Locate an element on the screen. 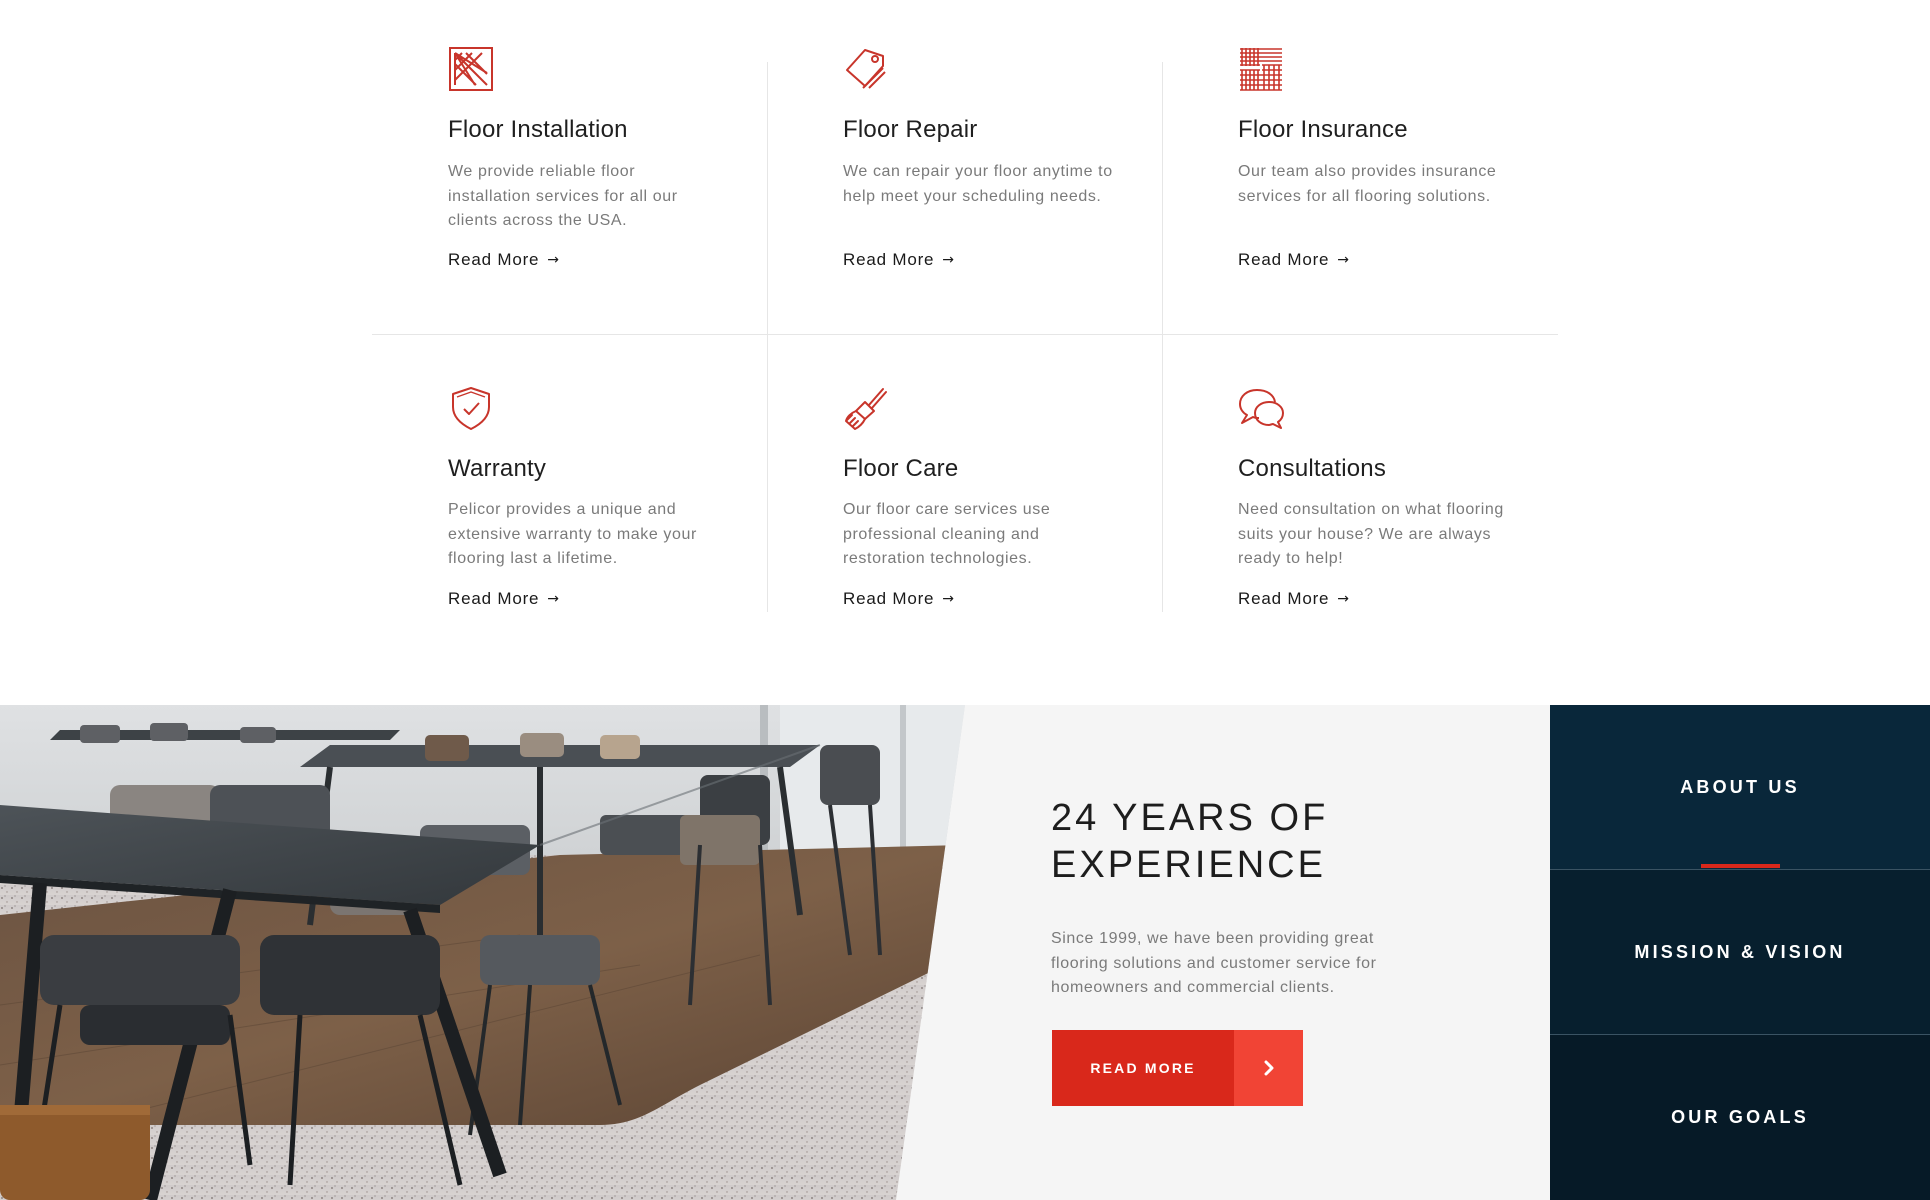 Image resolution: width=1930 pixels, height=1200 pixels. service-title: Warranty is located at coordinates (497, 468).